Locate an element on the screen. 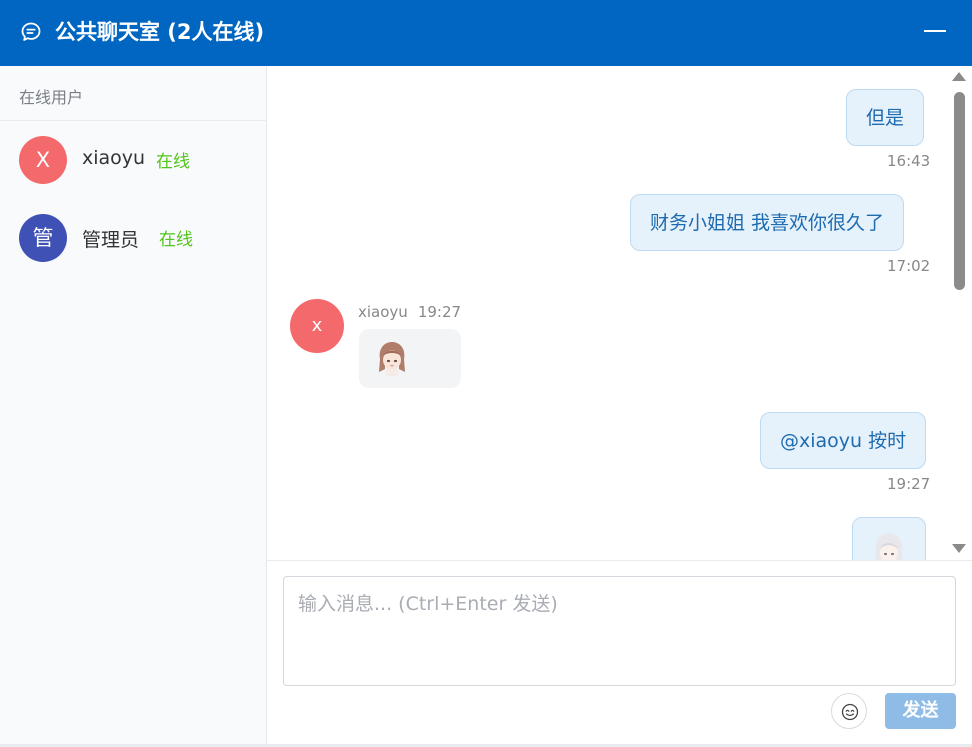 The width and height of the screenshot is (972, 747). message-bubble-out: 但是 is located at coordinates (885, 117).